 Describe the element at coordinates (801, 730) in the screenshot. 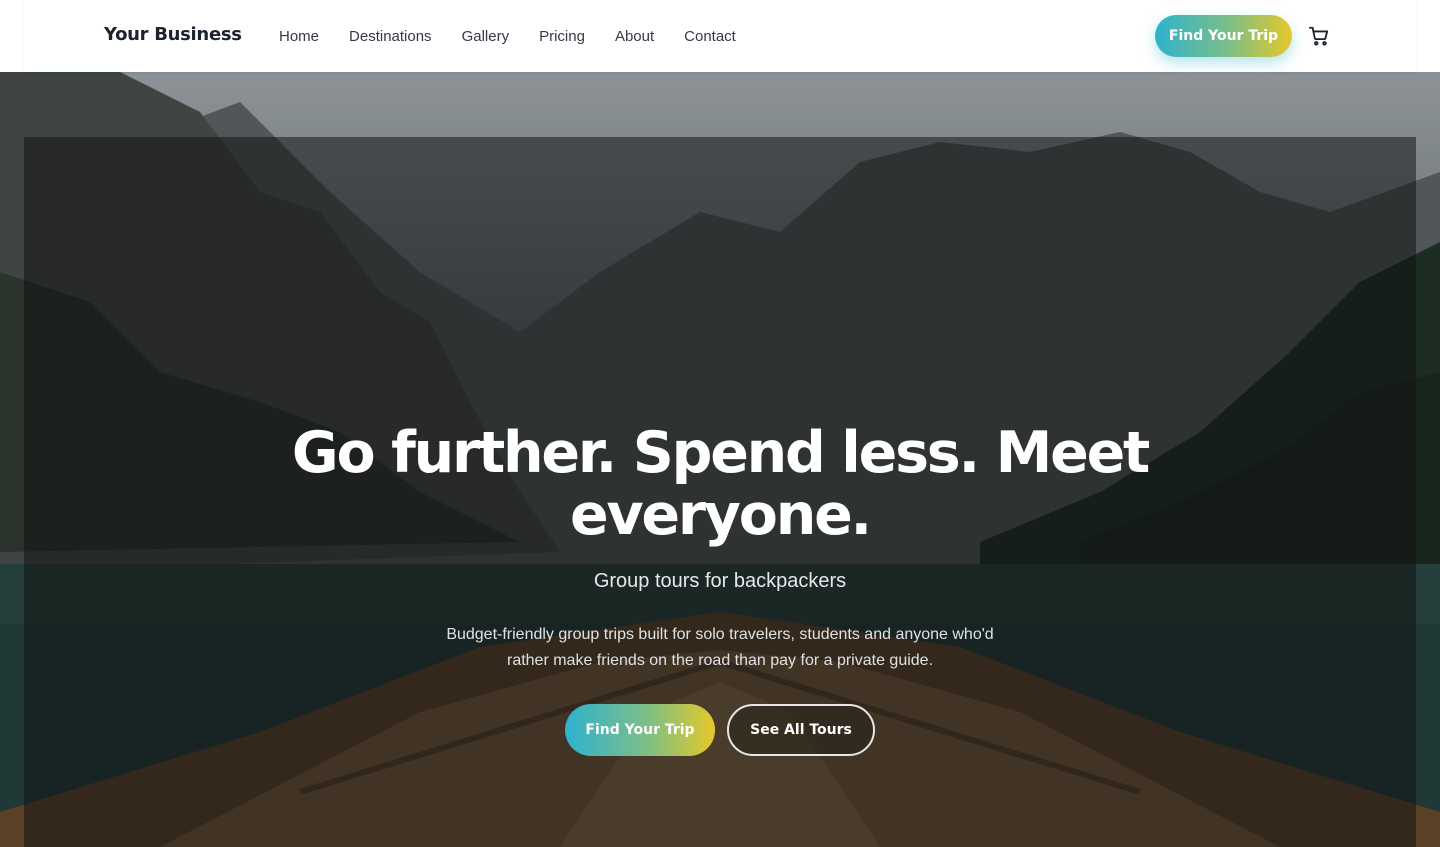

I see `see-all-tours-button: See All Tours` at that location.